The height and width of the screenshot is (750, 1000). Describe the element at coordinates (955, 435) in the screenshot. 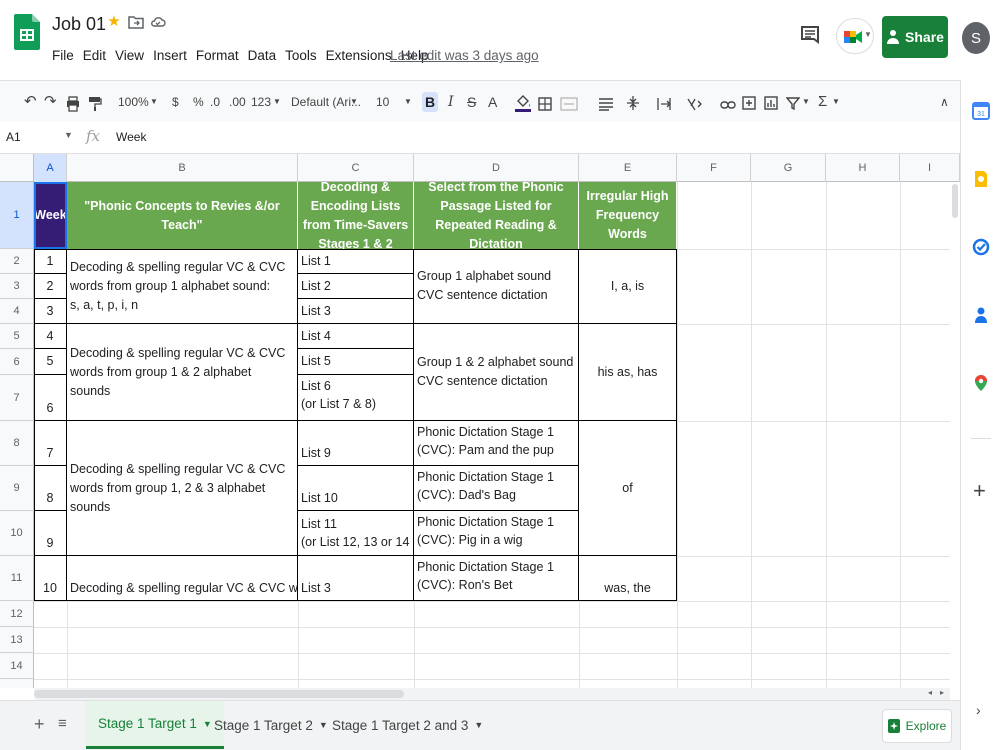

I see `vertical-scrollbar` at that location.